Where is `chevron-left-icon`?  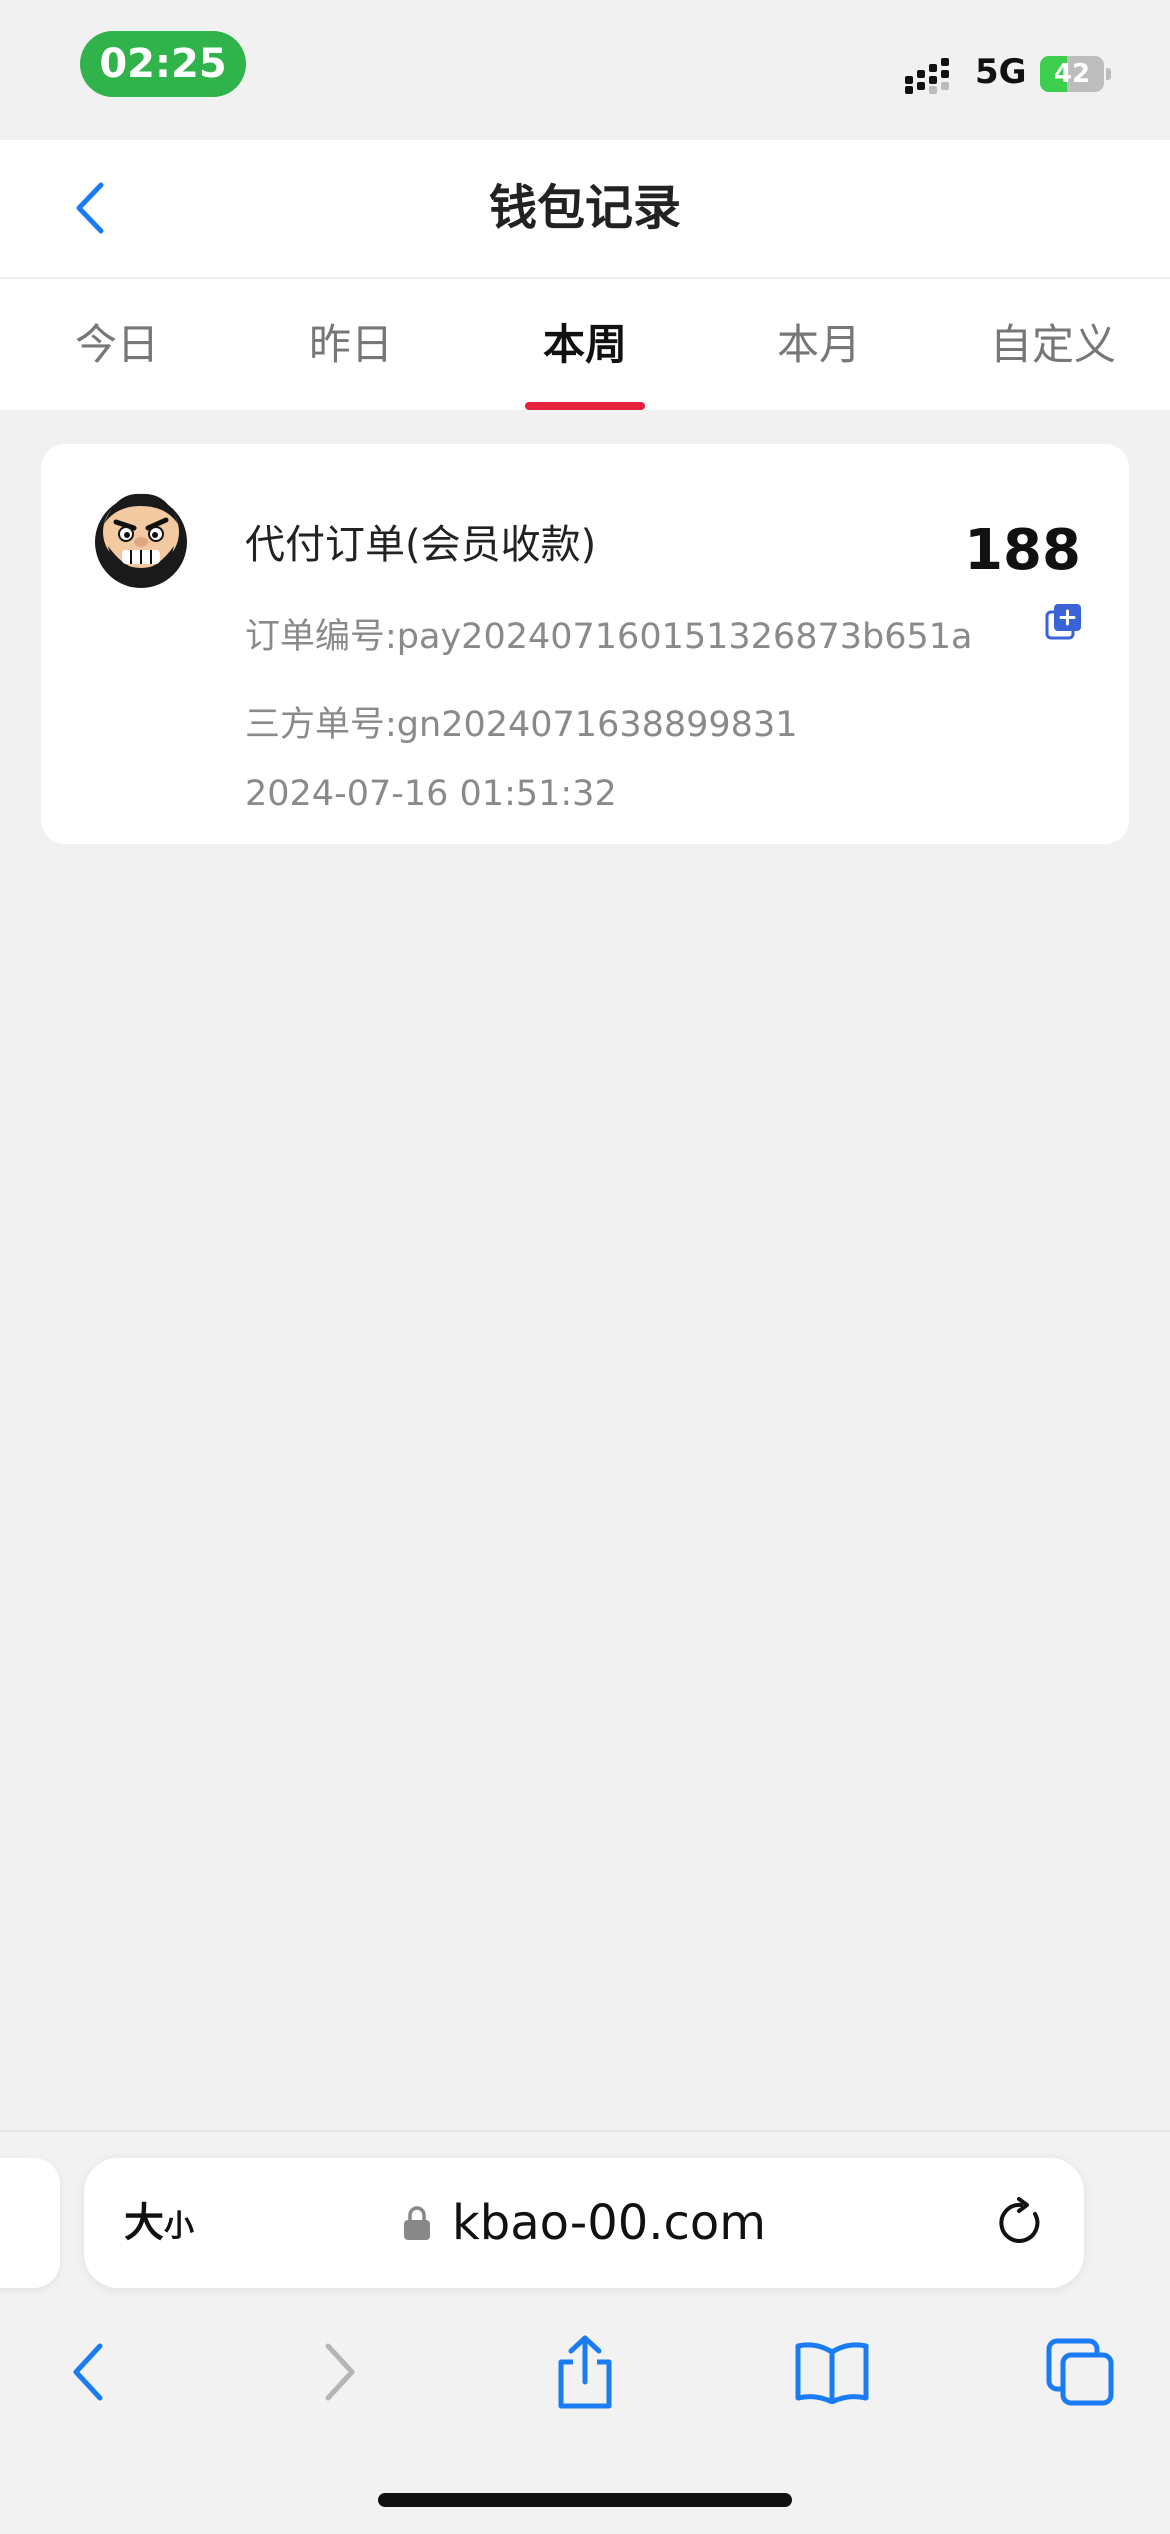 chevron-left-icon is located at coordinates (88, 2372).